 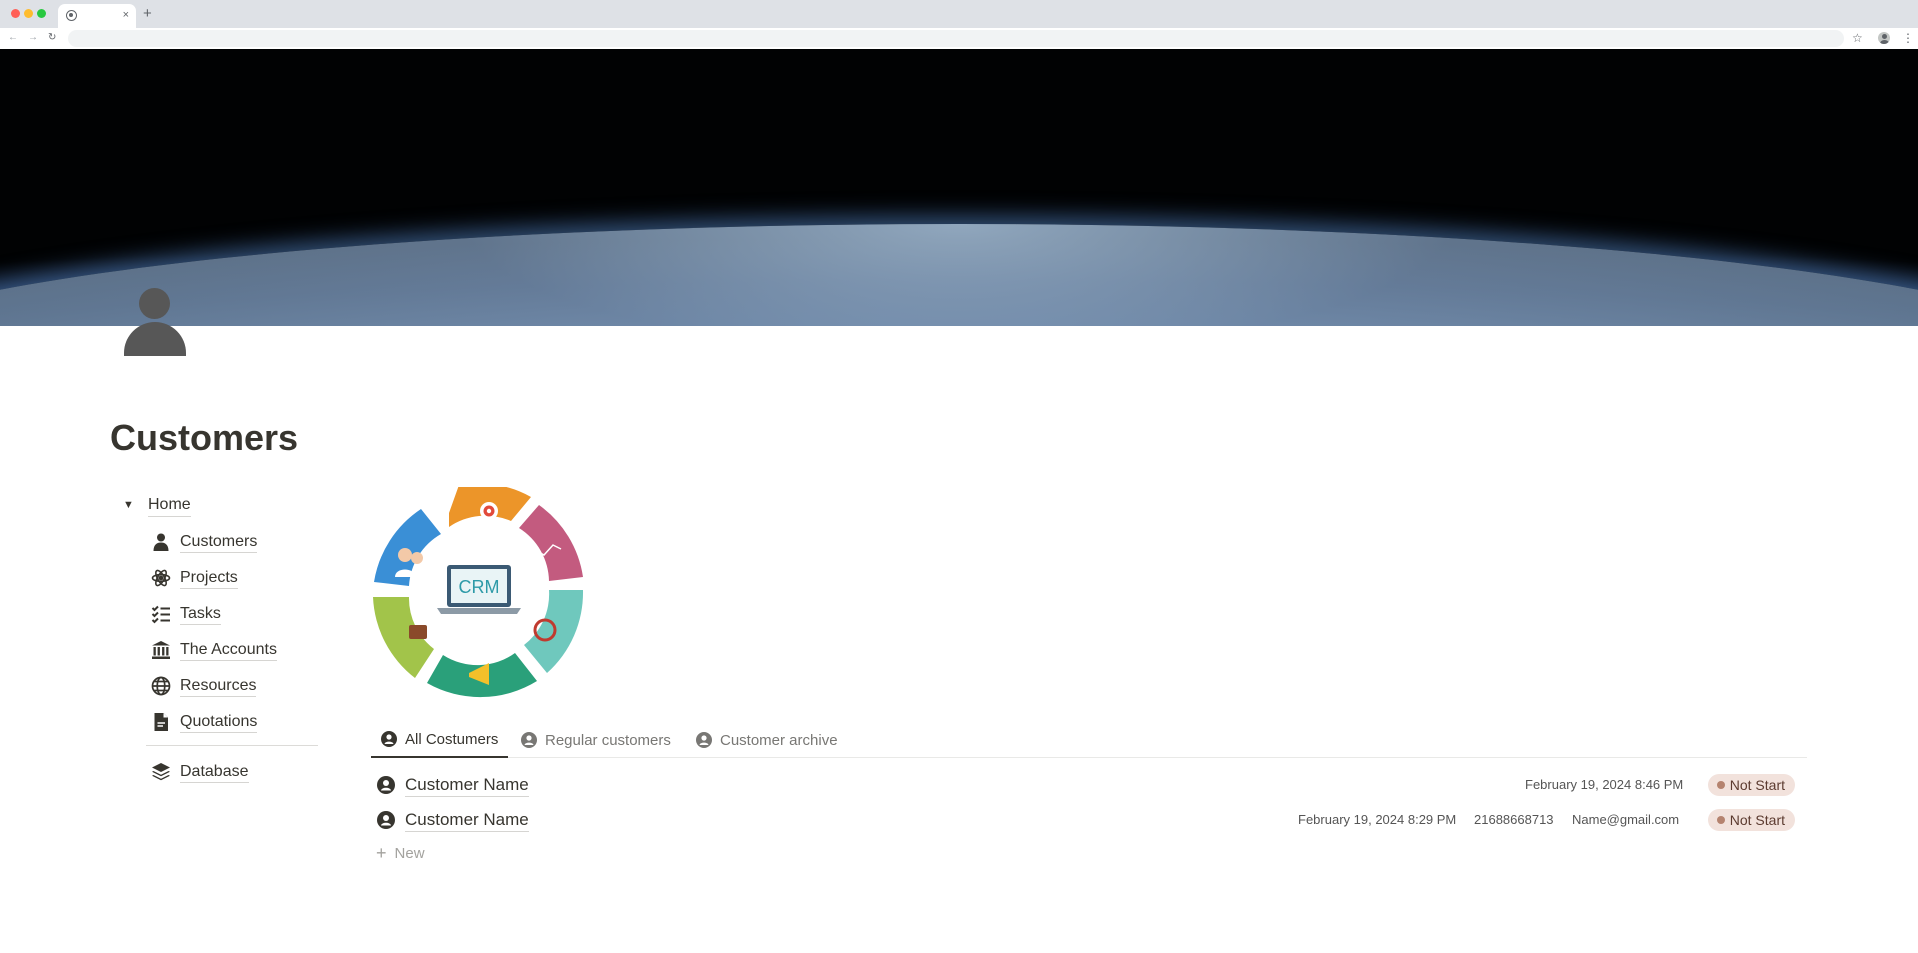 What do you see at coordinates (1514, 819) in the screenshot?
I see `row-phone: 21688668713` at bounding box center [1514, 819].